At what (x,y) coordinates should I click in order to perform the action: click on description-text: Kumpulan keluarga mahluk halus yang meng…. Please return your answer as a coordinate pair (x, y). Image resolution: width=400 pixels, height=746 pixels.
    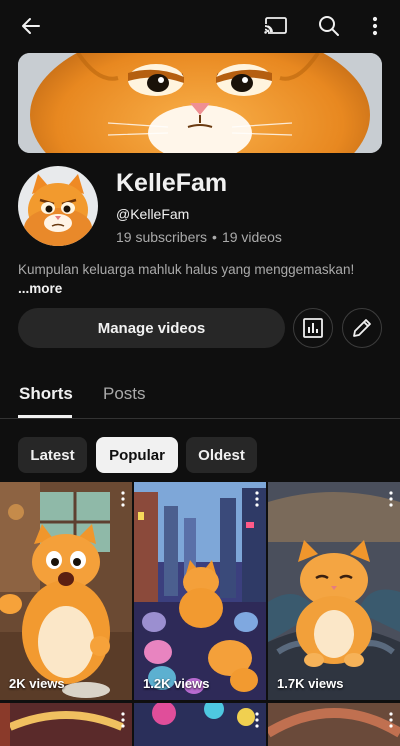
    Looking at the image, I should click on (186, 269).